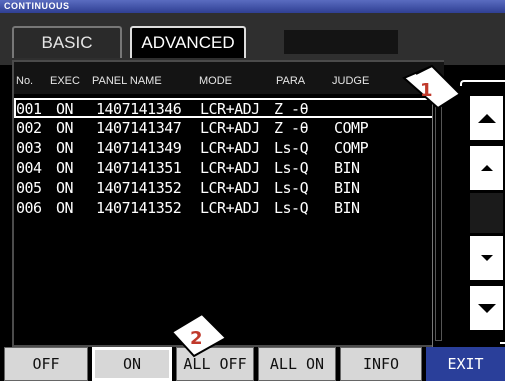  I want to click on list-row: 006 ON 1407141352 LCR+ADJ Ls-Q BIN, so click(227, 209).